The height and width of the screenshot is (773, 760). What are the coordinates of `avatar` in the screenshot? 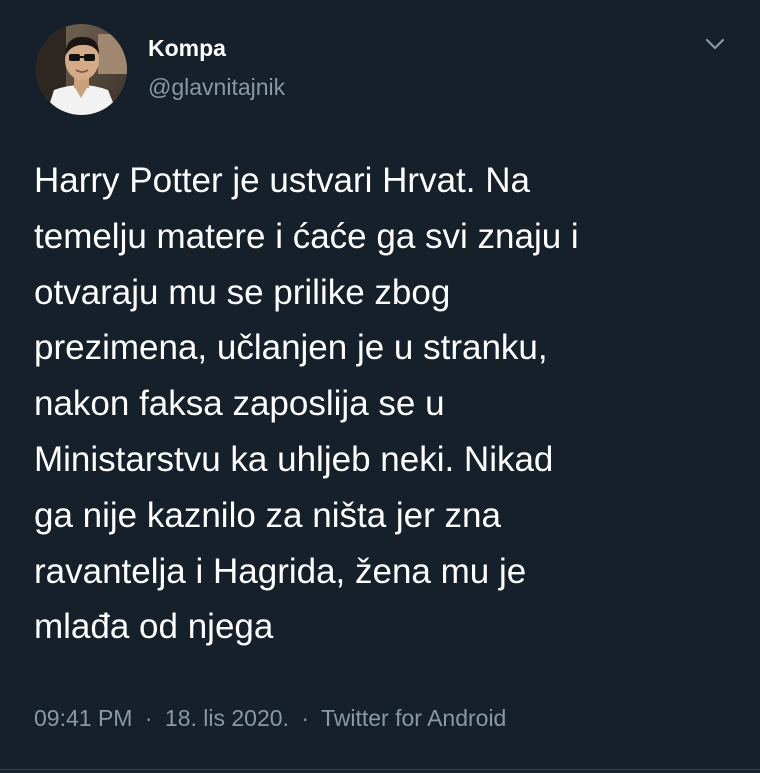 It's located at (81, 69).